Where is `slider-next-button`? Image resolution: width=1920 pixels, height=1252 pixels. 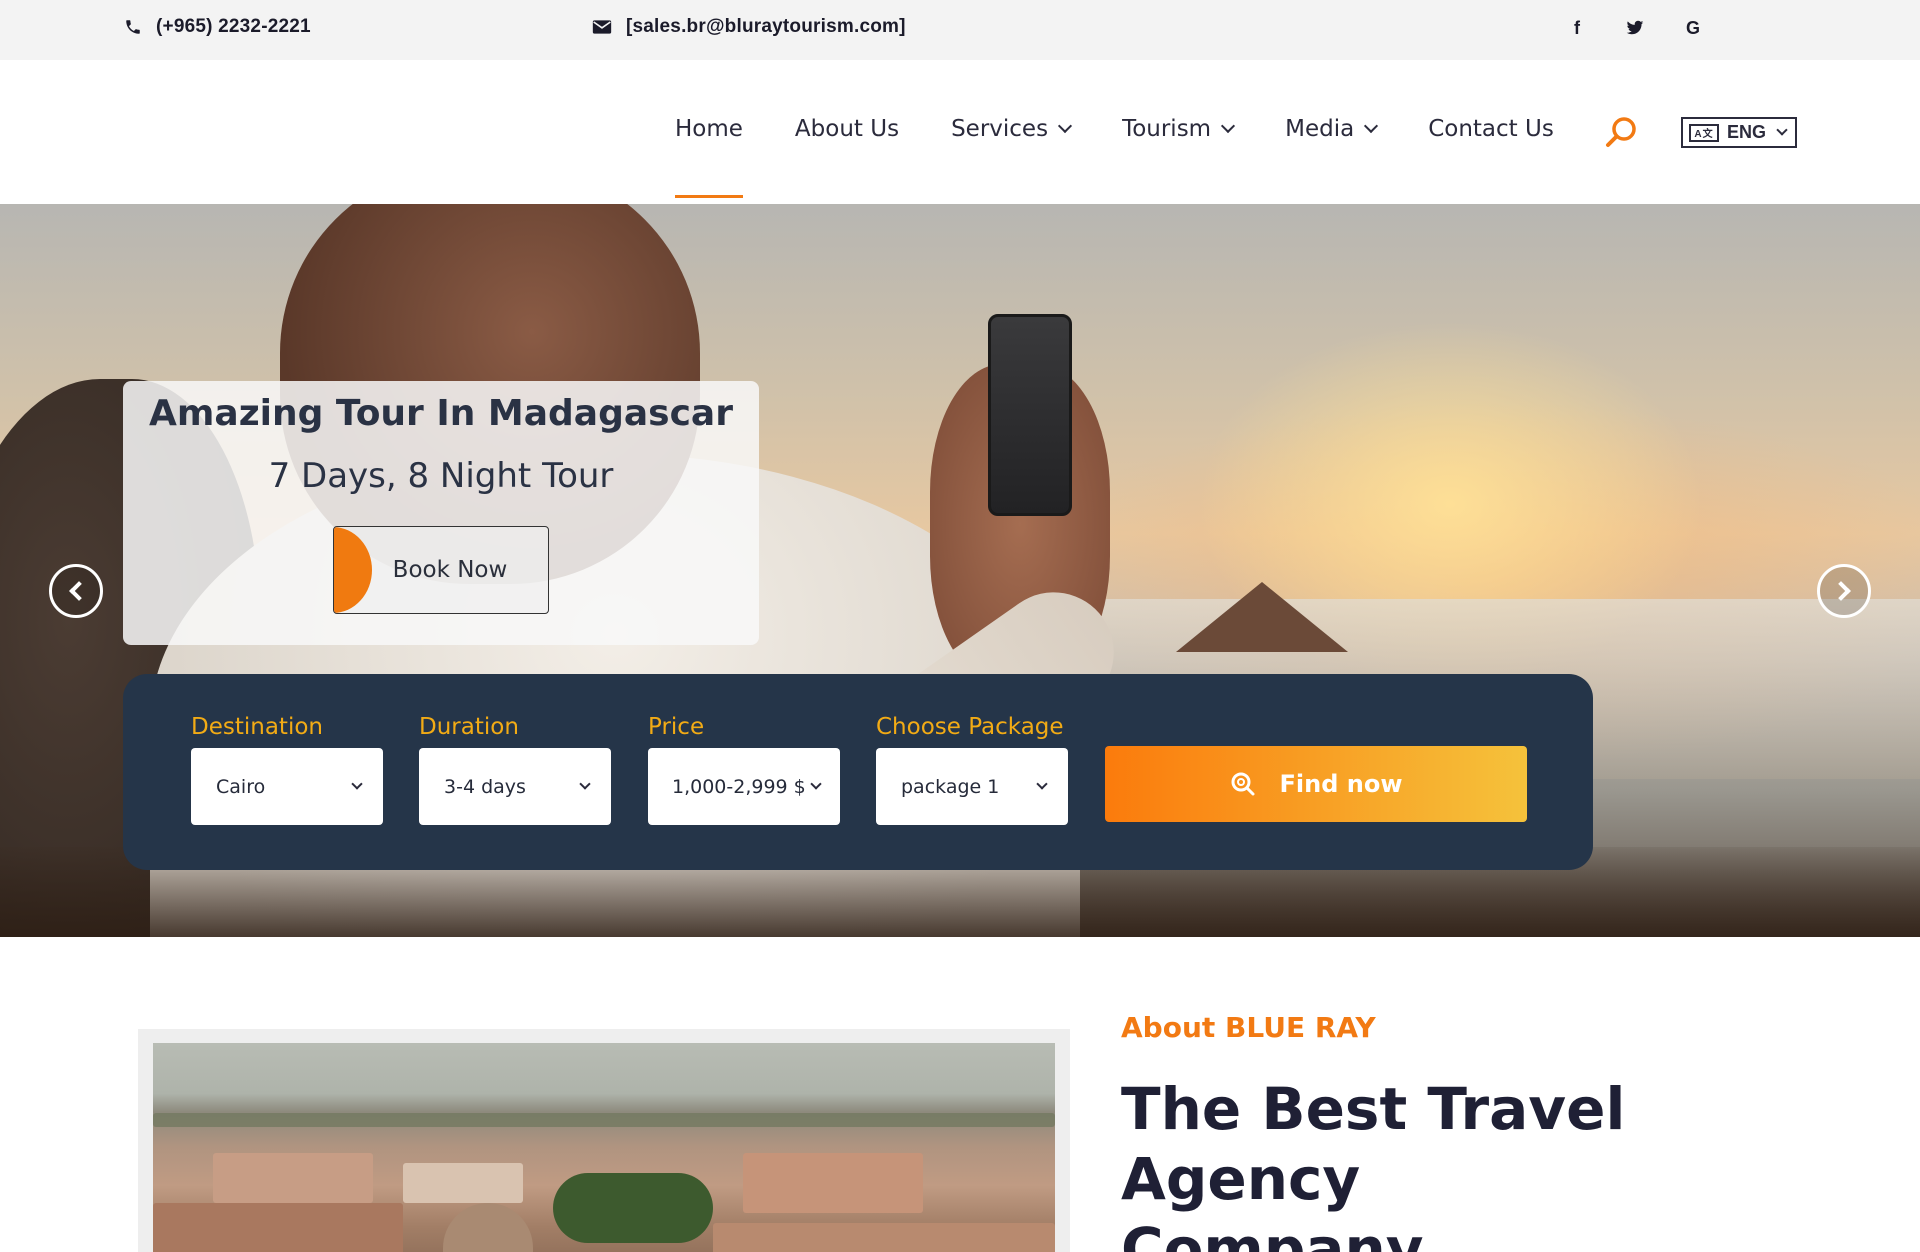
slider-next-button is located at coordinates (1844, 591).